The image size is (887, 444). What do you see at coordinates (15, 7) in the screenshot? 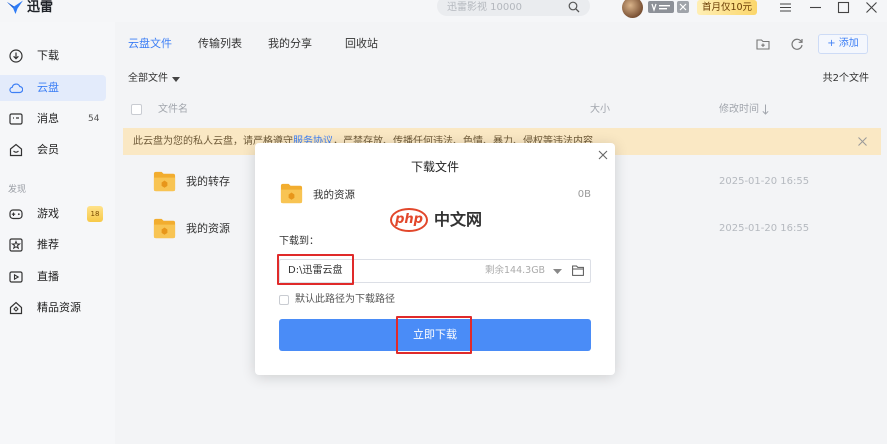
I see `xunlei-logo-icon` at bounding box center [15, 7].